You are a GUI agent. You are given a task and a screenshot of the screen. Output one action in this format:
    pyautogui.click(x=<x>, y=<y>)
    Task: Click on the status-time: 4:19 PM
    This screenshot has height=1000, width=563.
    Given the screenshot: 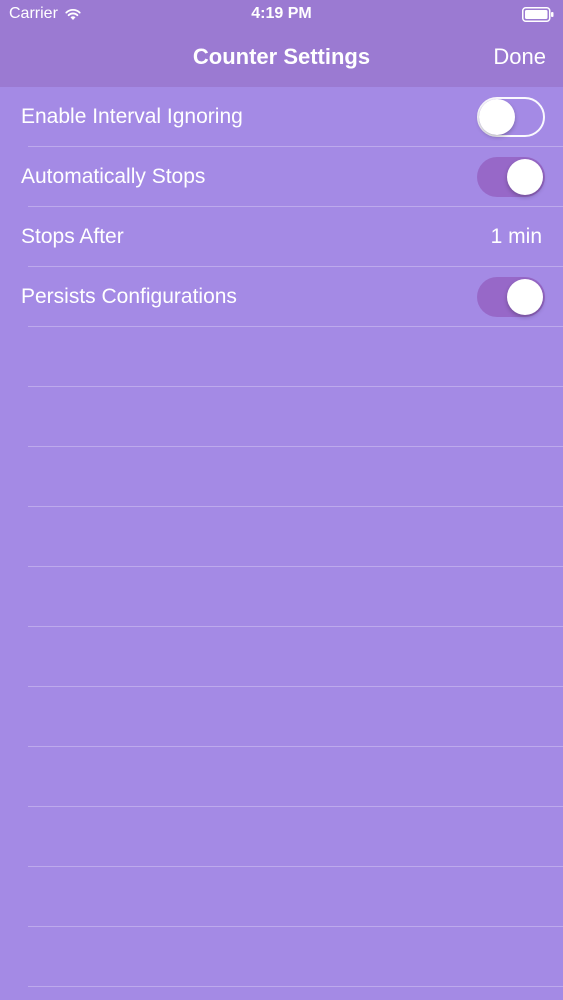 What is the action you would take?
    pyautogui.click(x=281, y=13)
    